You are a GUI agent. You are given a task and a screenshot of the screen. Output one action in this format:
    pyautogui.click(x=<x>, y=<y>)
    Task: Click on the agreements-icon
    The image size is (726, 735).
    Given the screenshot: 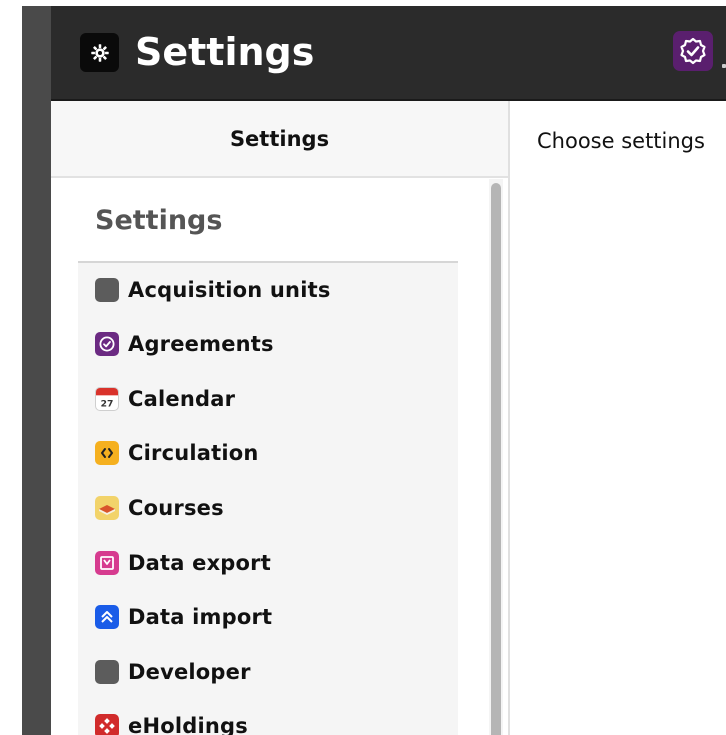 What is the action you would take?
    pyautogui.click(x=107, y=344)
    